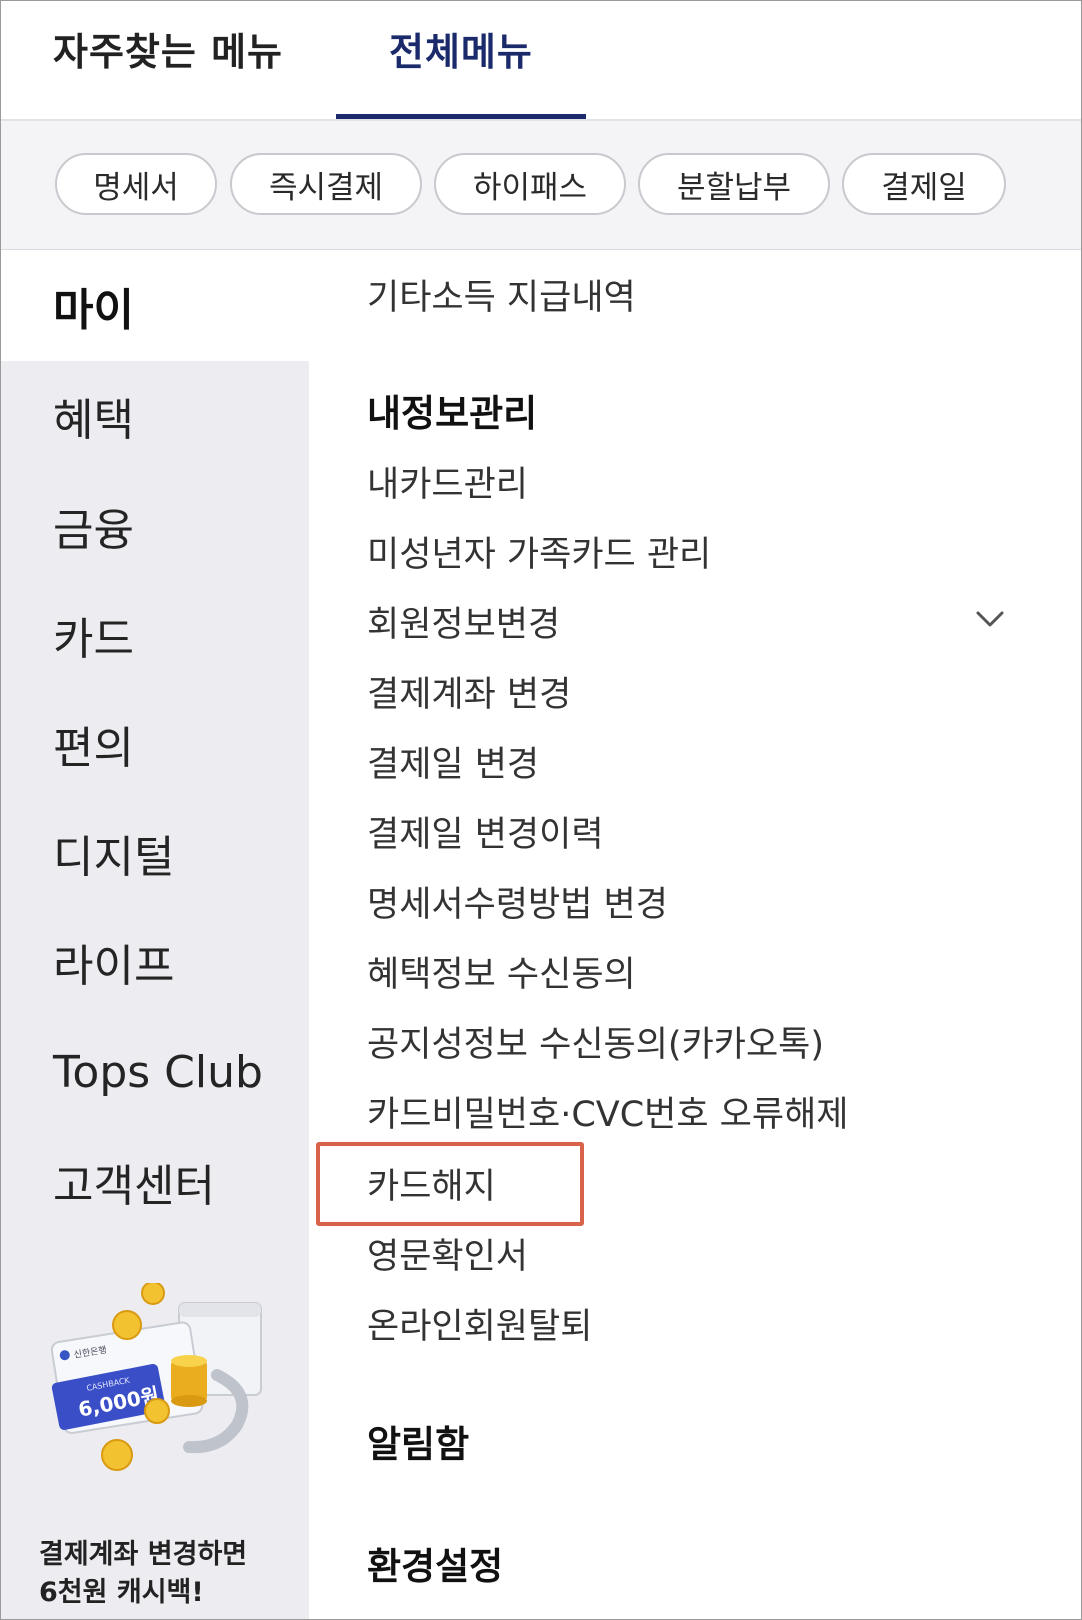 The width and height of the screenshot is (1082, 1620). Describe the element at coordinates (517, 901) in the screenshot. I see `menu-statement-delivery-change: 명세서수령방법 변경` at that location.